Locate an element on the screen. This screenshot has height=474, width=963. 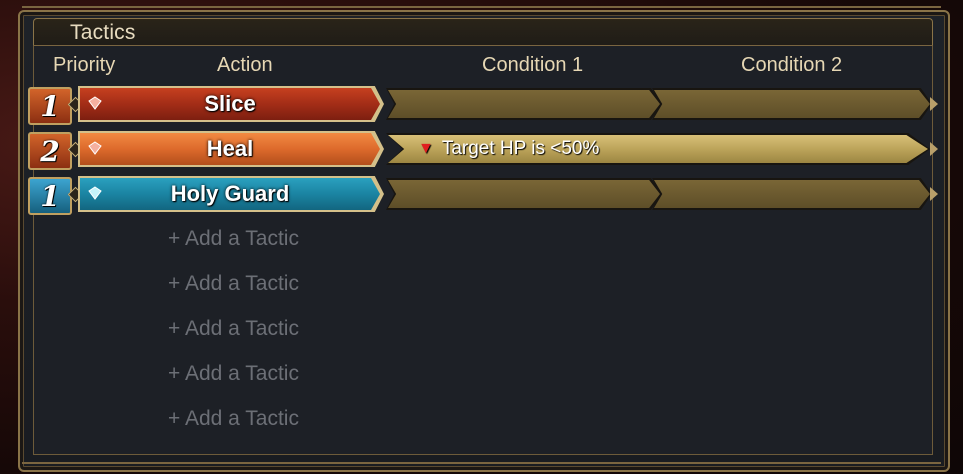
condition-1-value: ▼ Target HP is <50% is located at coordinates (508, 149).